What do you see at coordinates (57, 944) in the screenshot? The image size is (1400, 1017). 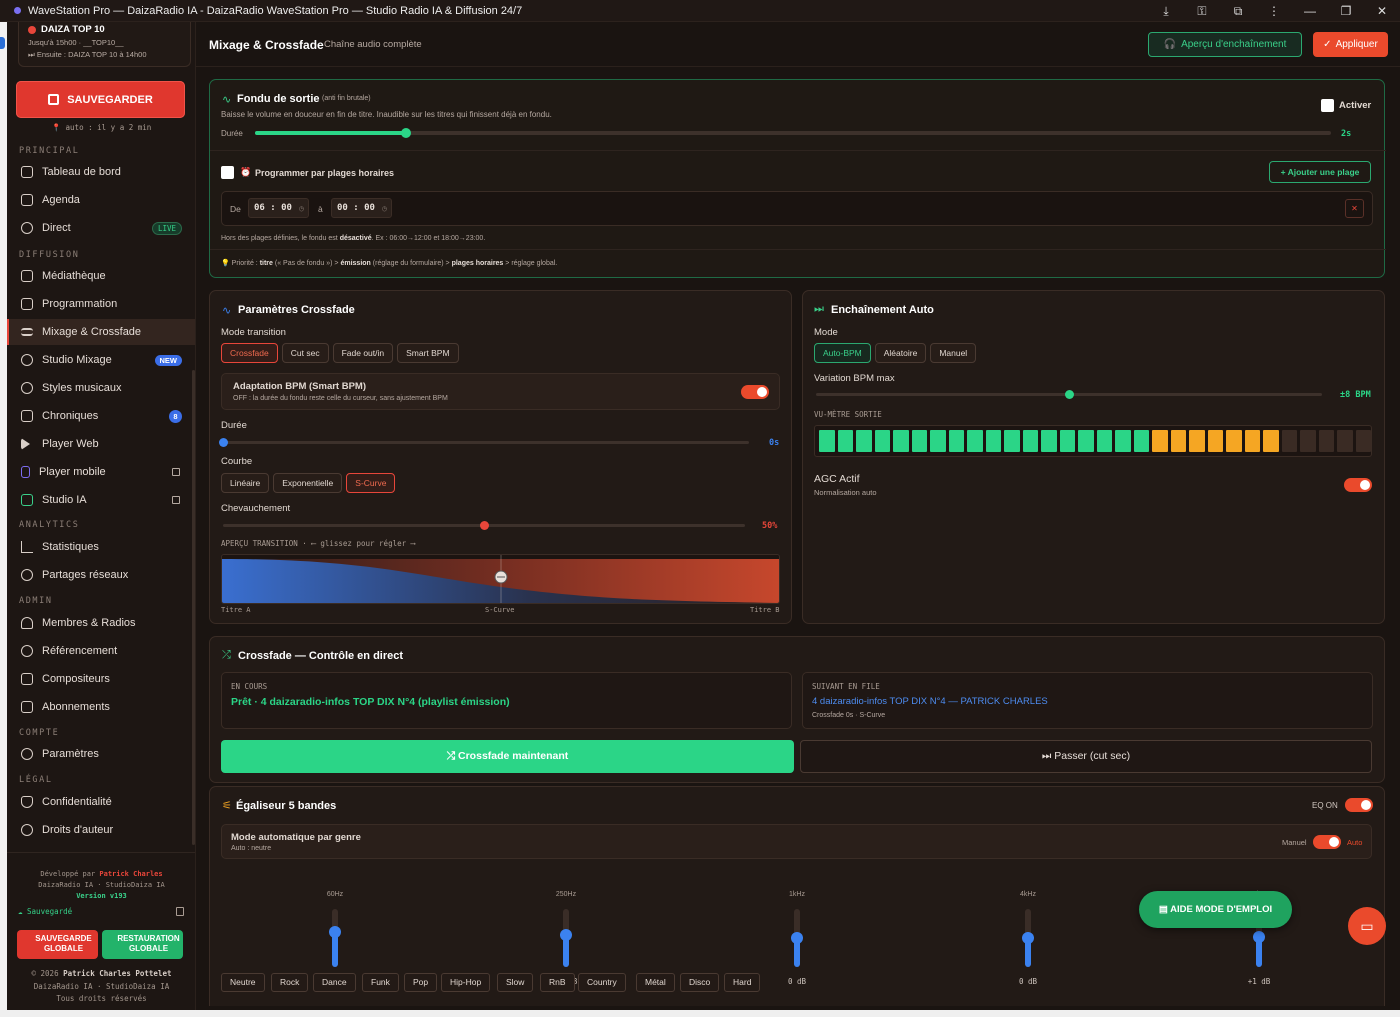 I see `global-backup-button: SAUVEGARDE GLOBALE` at bounding box center [57, 944].